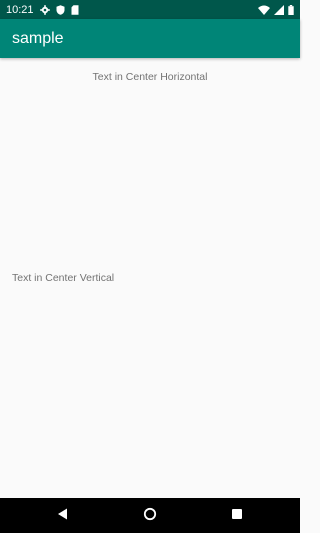 The height and width of the screenshot is (533, 320). What do you see at coordinates (150, 9) in the screenshot?
I see `status-bar: 10:21` at bounding box center [150, 9].